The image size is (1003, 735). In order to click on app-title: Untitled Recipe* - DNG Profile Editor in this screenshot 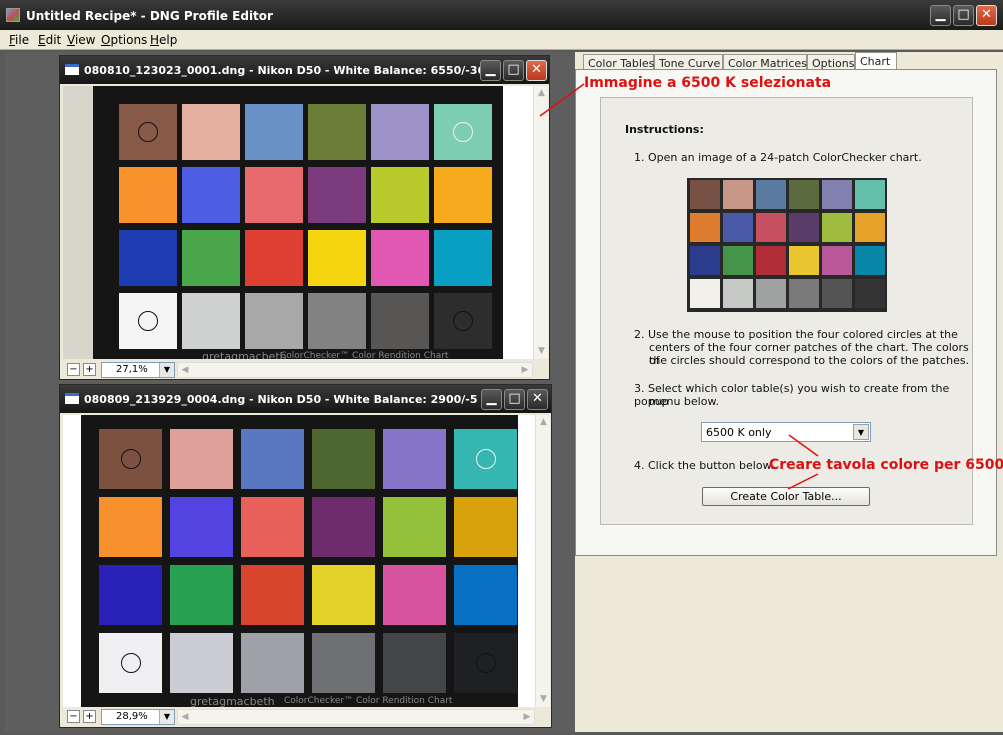, I will do `click(149, 16)`.